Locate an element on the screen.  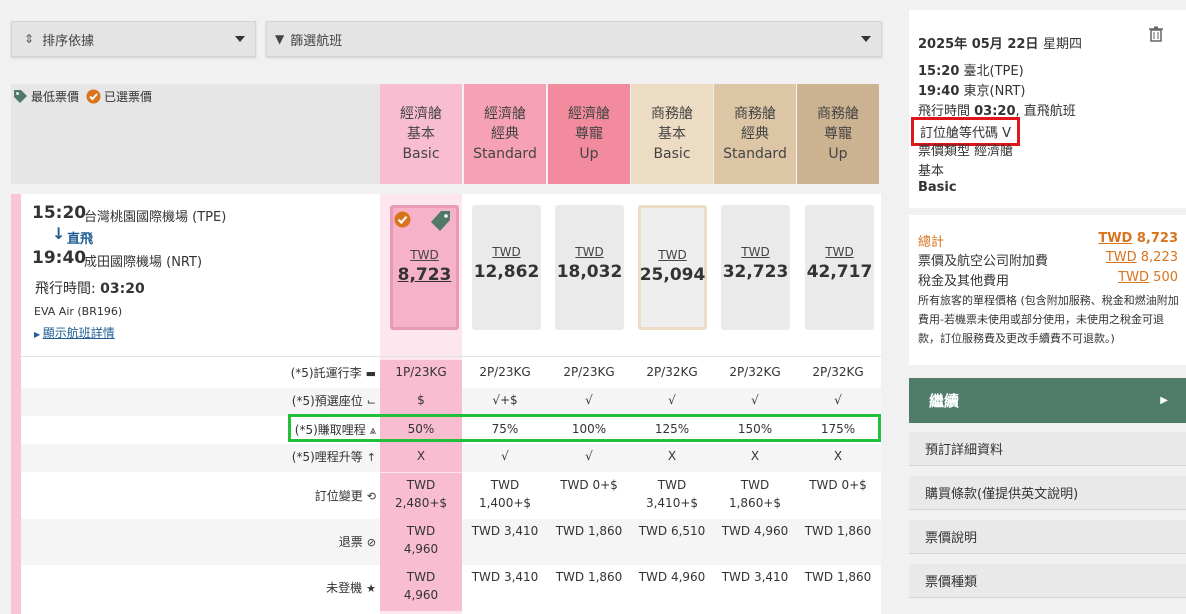
sort-arrows-icon: ⇕ is located at coordinates (29, 39).